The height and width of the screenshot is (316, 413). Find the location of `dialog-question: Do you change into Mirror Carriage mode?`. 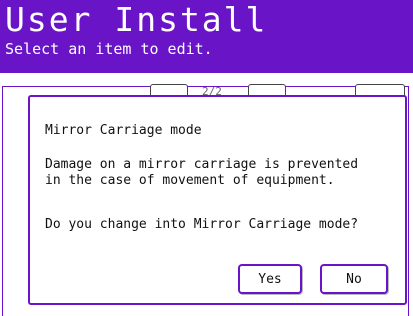

dialog-question: Do you change into Mirror Carriage mode? is located at coordinates (202, 224).